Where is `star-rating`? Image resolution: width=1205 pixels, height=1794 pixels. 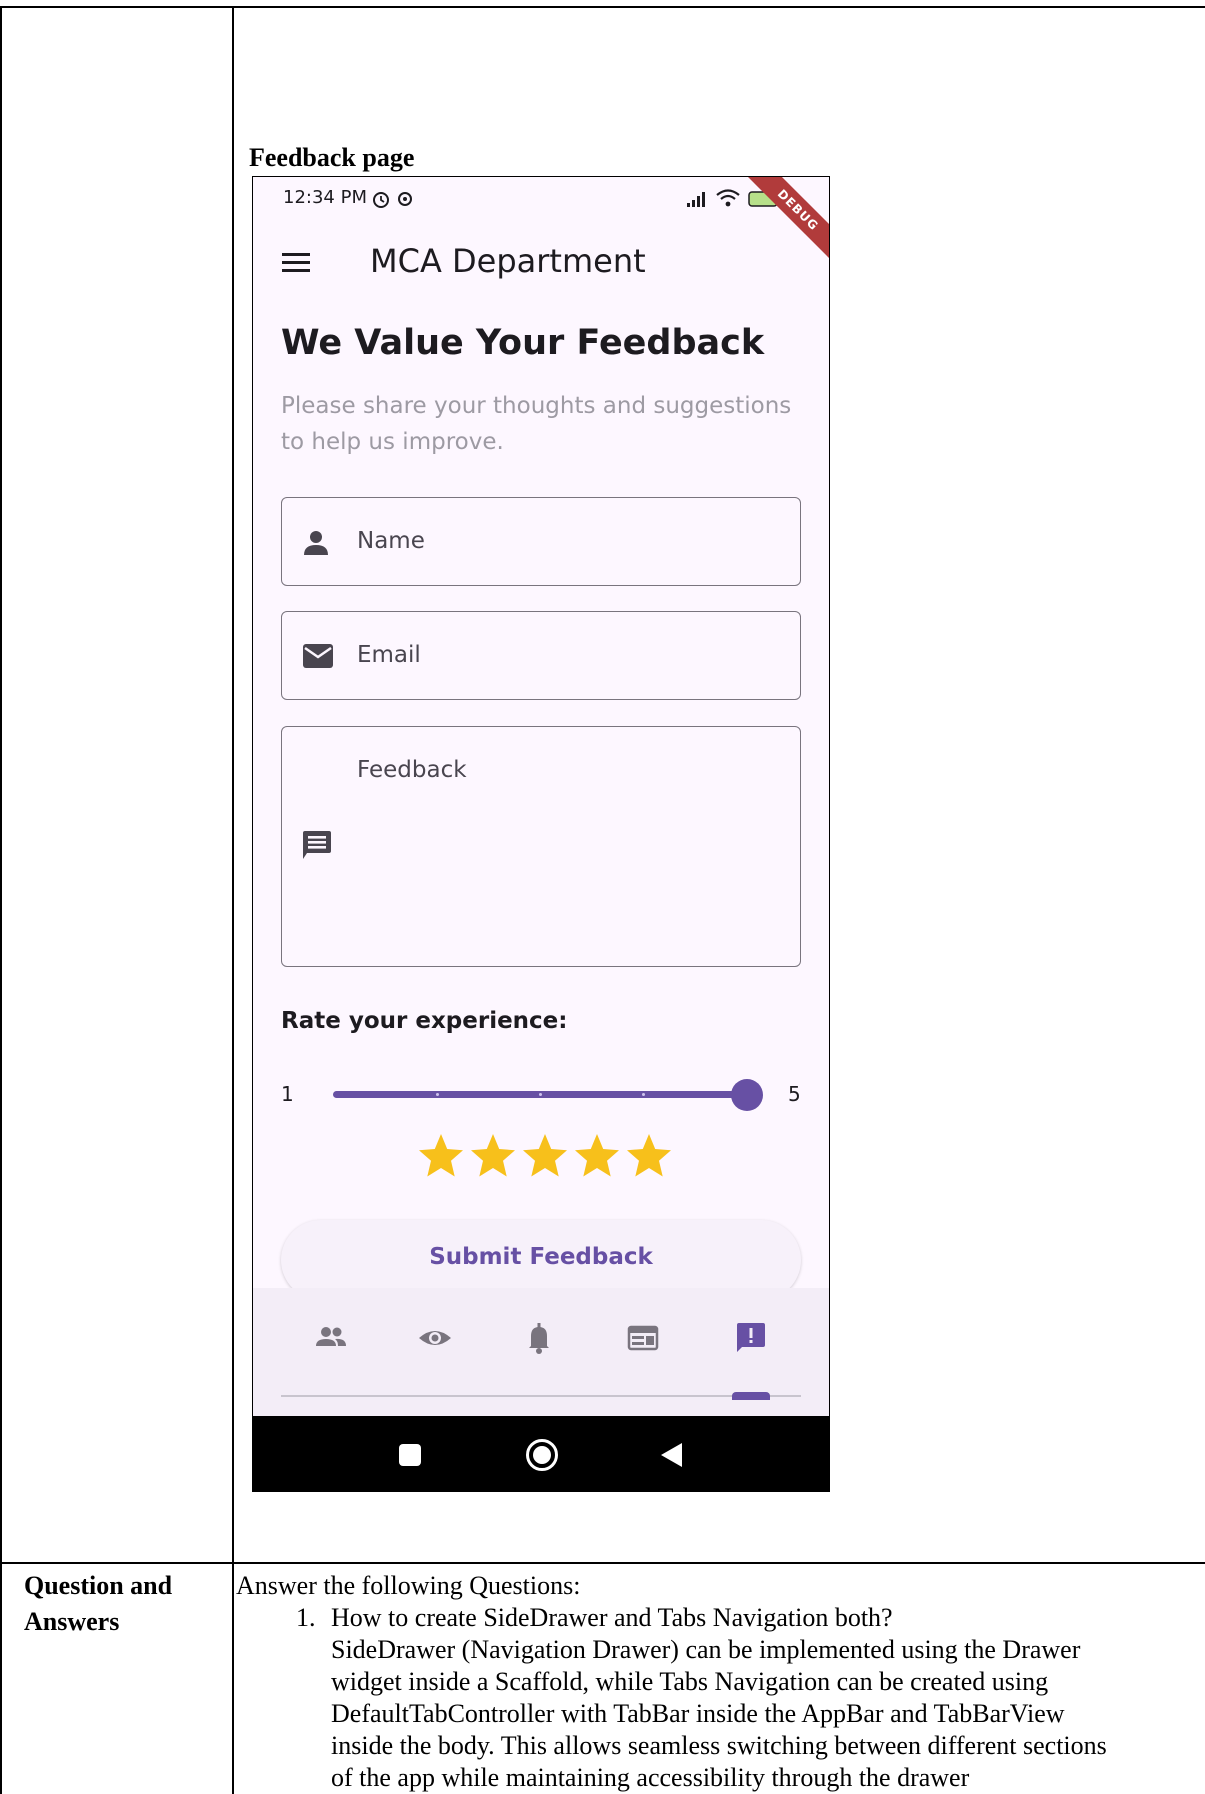
star-rating is located at coordinates (546, 1156).